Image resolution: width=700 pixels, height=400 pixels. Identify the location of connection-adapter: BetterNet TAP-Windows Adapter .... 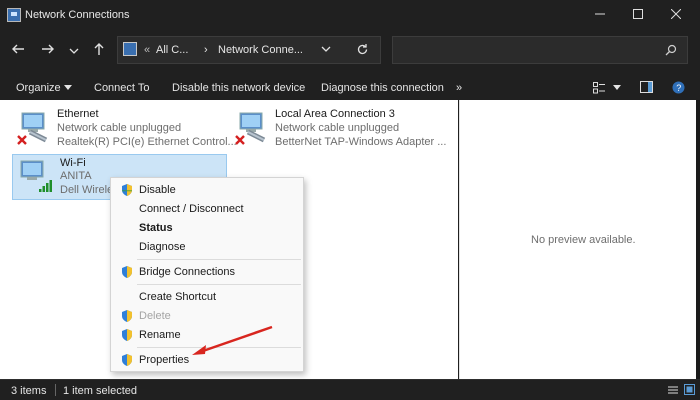
(361, 142).